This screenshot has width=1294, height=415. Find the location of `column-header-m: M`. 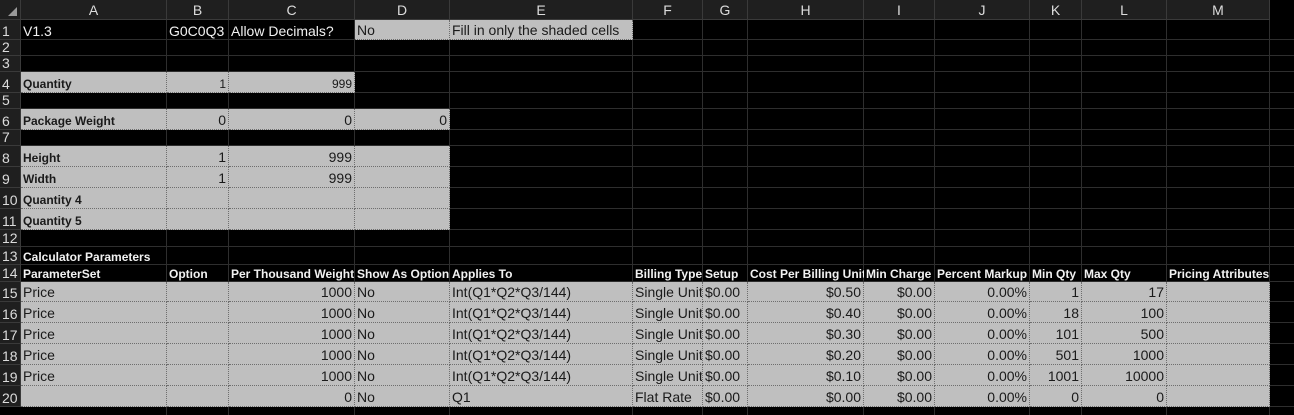

column-header-m: M is located at coordinates (1218, 10).